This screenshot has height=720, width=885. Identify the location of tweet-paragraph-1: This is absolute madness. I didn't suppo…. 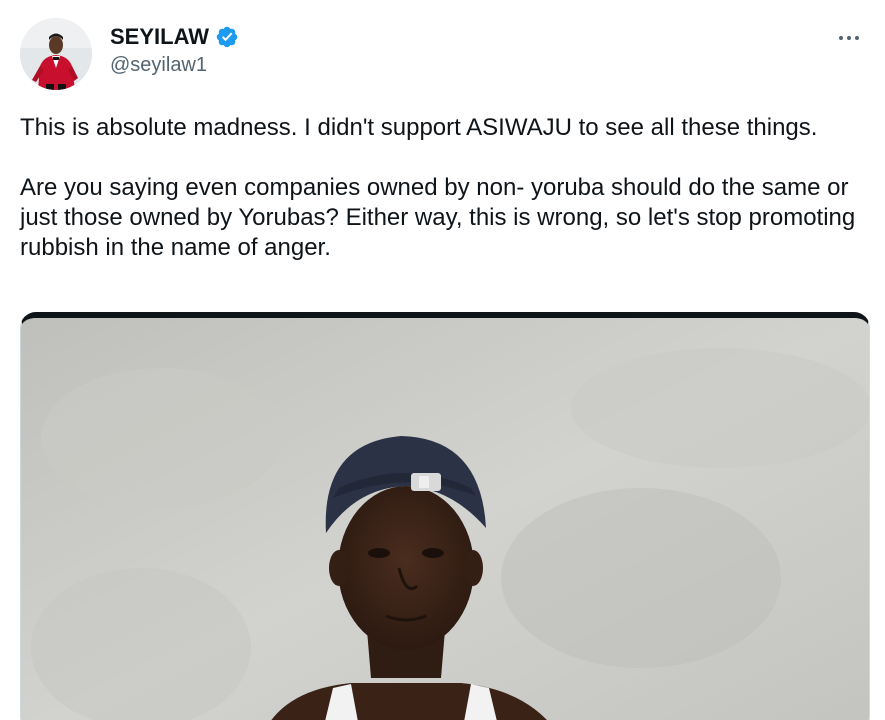
(419, 127).